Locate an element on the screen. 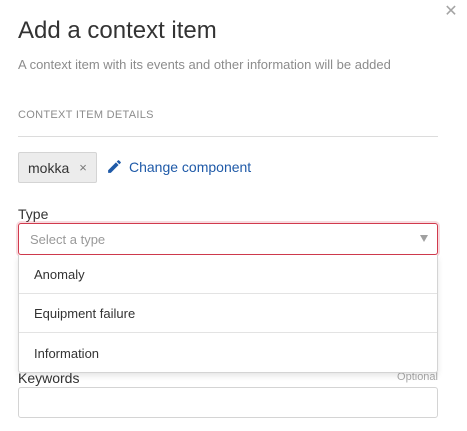  type-option-anomaly: Anomaly is located at coordinates (228, 274).